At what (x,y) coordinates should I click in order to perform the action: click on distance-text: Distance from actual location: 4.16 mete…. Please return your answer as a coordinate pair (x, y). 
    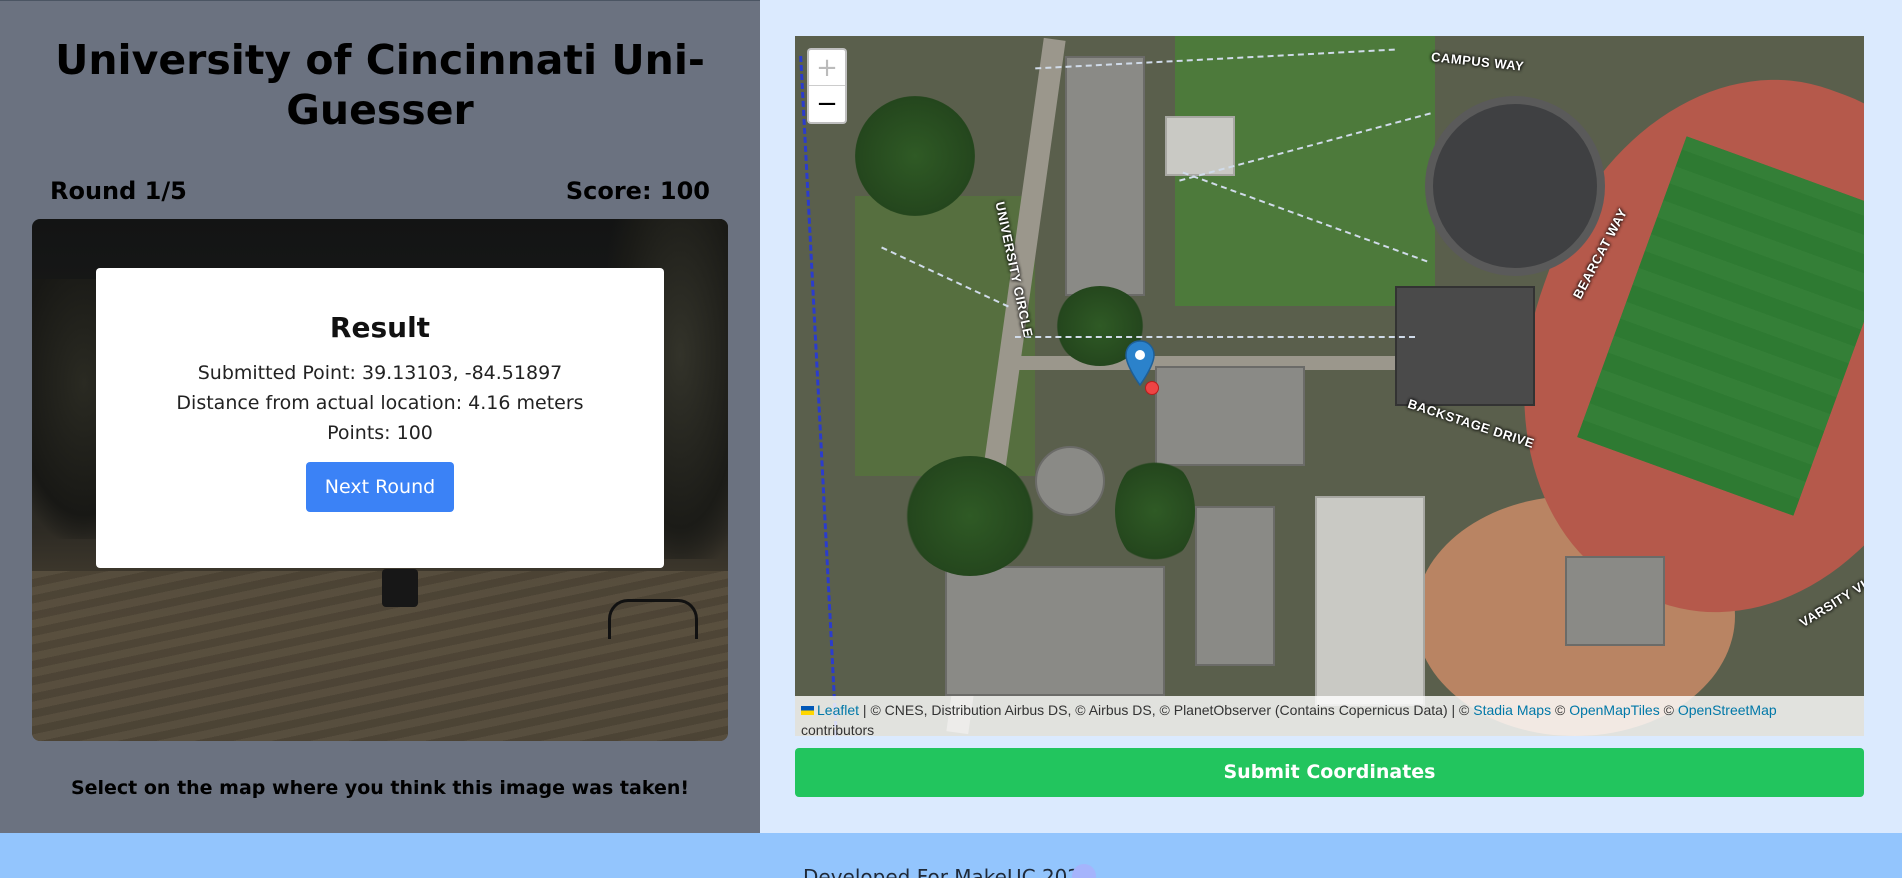
    Looking at the image, I should click on (380, 403).